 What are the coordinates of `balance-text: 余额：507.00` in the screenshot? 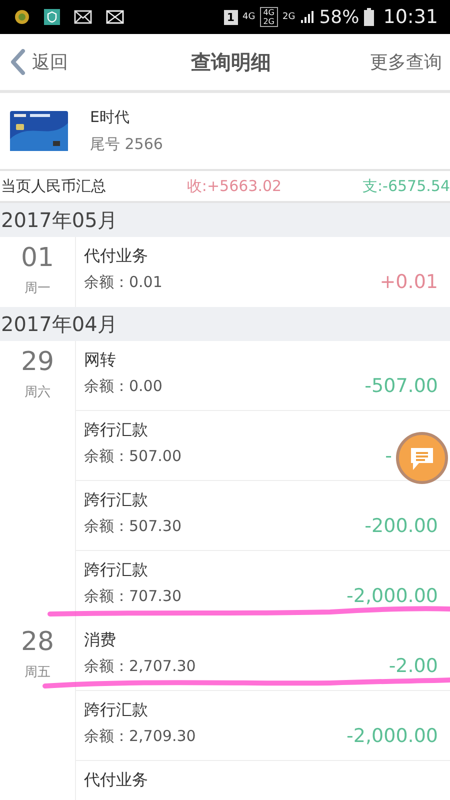 It's located at (133, 456).